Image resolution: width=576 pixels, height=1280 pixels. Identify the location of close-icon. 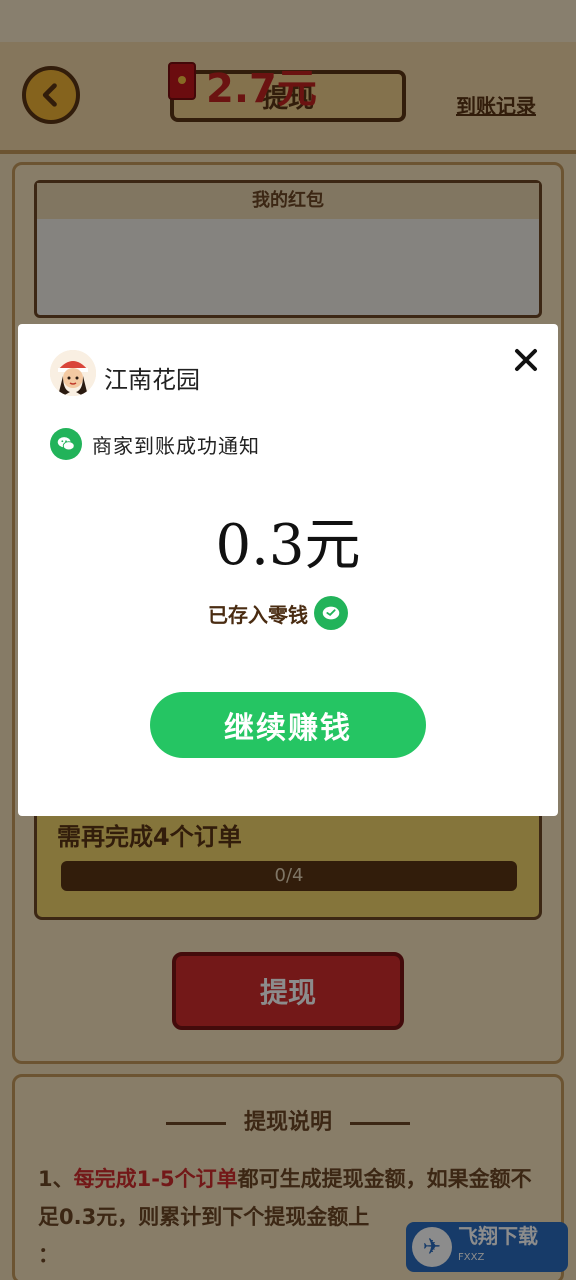
(526, 360).